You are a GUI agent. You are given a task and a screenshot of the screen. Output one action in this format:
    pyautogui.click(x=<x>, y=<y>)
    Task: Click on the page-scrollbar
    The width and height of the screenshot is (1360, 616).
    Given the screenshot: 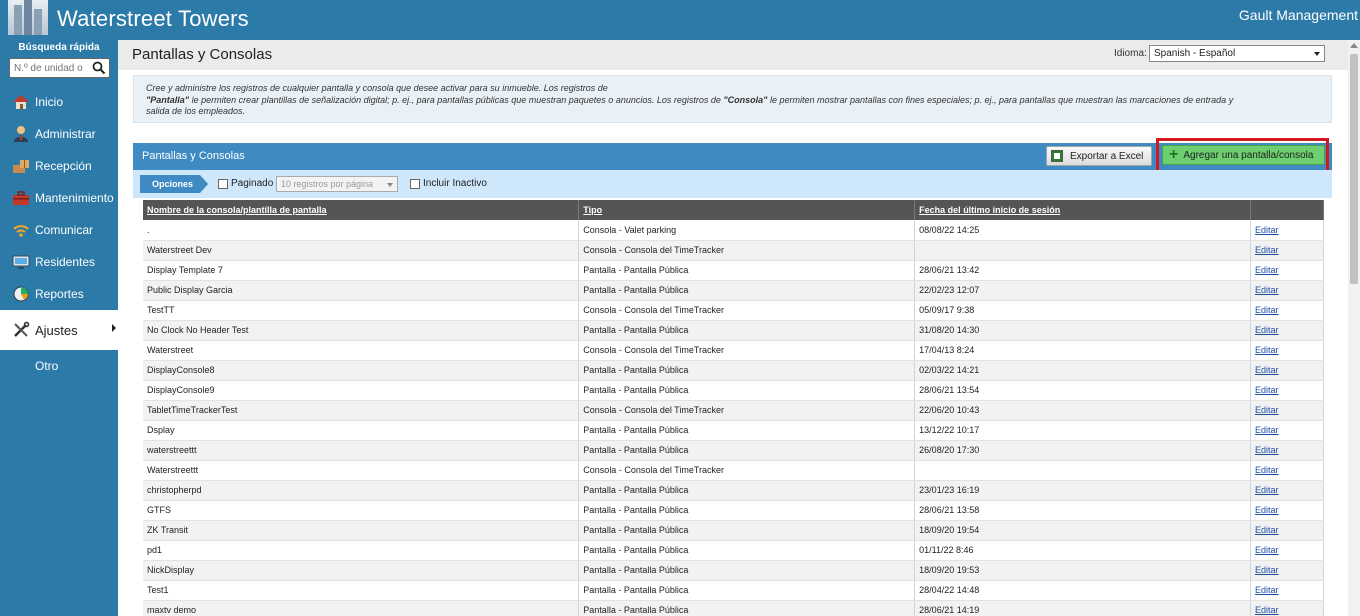 What is the action you would take?
    pyautogui.click(x=1354, y=328)
    